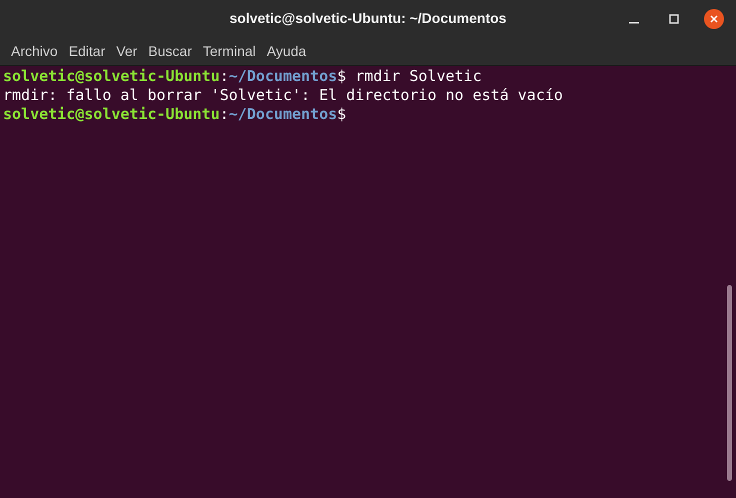 The image size is (736, 498). What do you see at coordinates (126, 51) in the screenshot?
I see `menu-item: Ver` at bounding box center [126, 51].